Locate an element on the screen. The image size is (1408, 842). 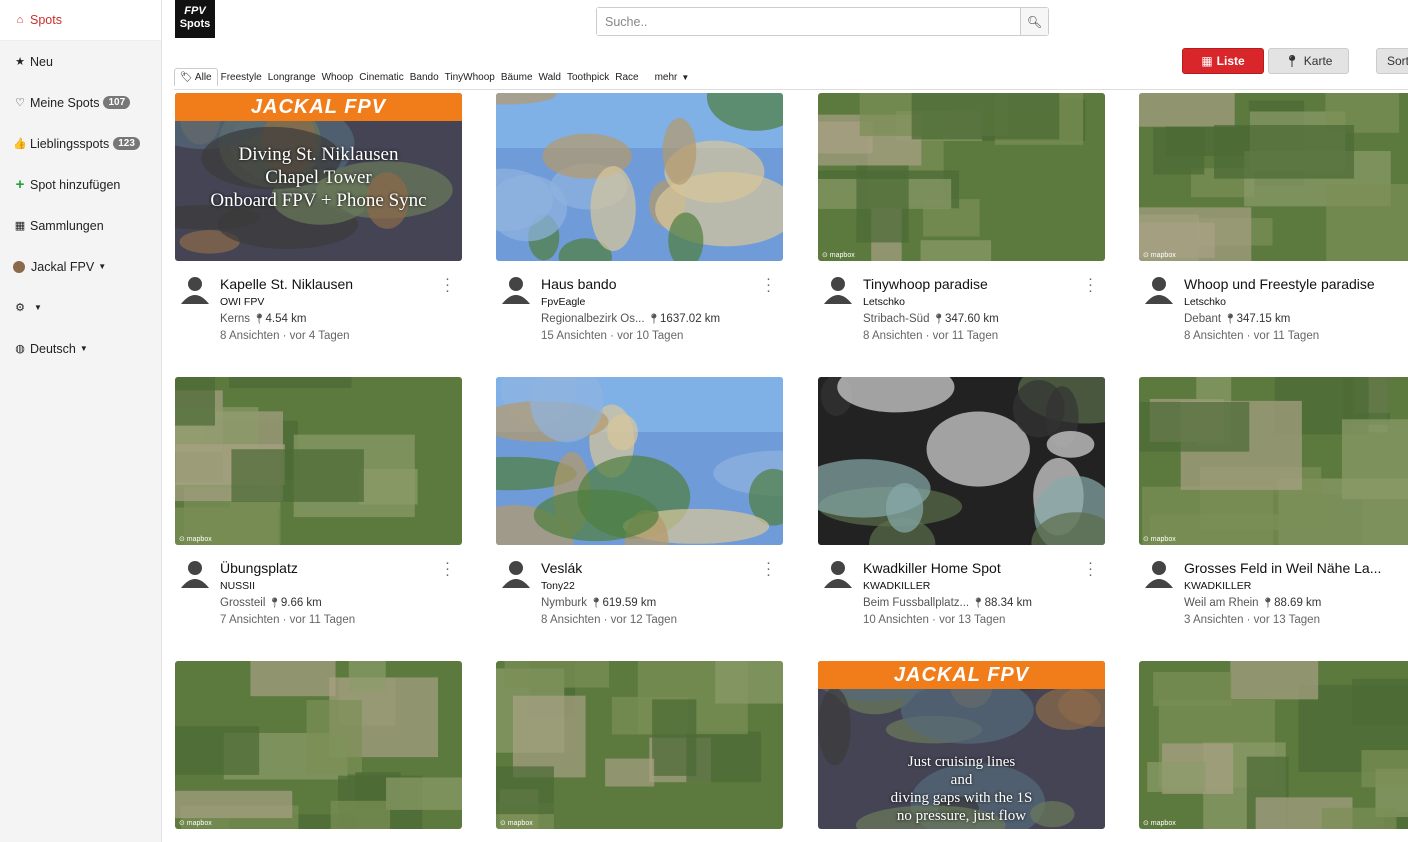
tag-toothpick: Toothpick is located at coordinates (588, 77).